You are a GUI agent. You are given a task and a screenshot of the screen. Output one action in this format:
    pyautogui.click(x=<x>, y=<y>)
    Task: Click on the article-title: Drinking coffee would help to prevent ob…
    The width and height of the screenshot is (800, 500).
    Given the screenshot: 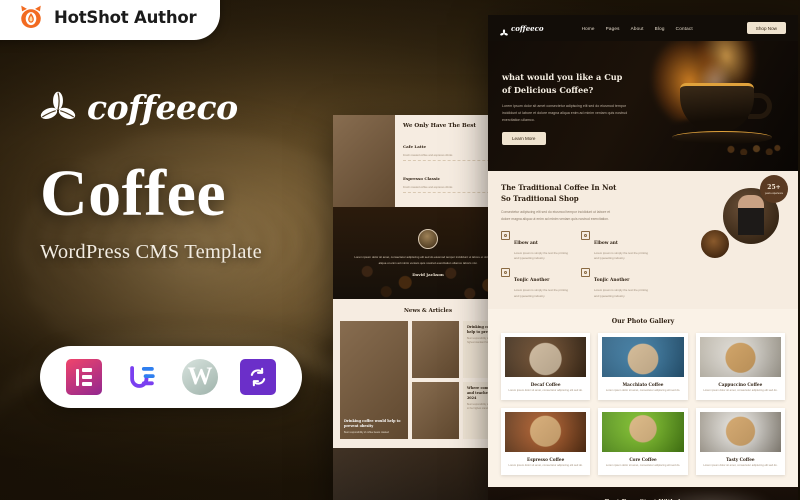 What is the action you would take?
    pyautogui.click(x=372, y=423)
    